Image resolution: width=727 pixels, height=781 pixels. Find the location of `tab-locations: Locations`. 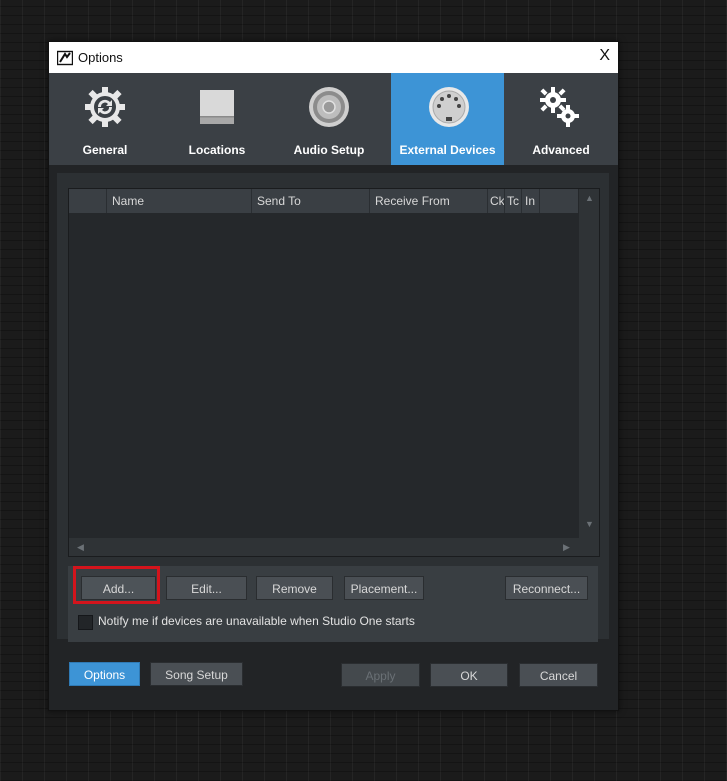

tab-locations: Locations is located at coordinates (217, 119).